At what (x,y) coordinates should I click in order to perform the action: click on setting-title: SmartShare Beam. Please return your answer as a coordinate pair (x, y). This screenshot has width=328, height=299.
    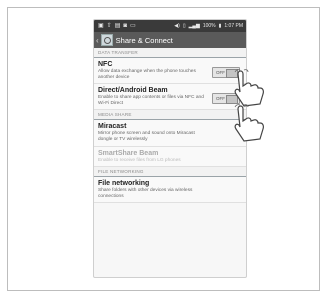
    Looking at the image, I should click on (128, 153).